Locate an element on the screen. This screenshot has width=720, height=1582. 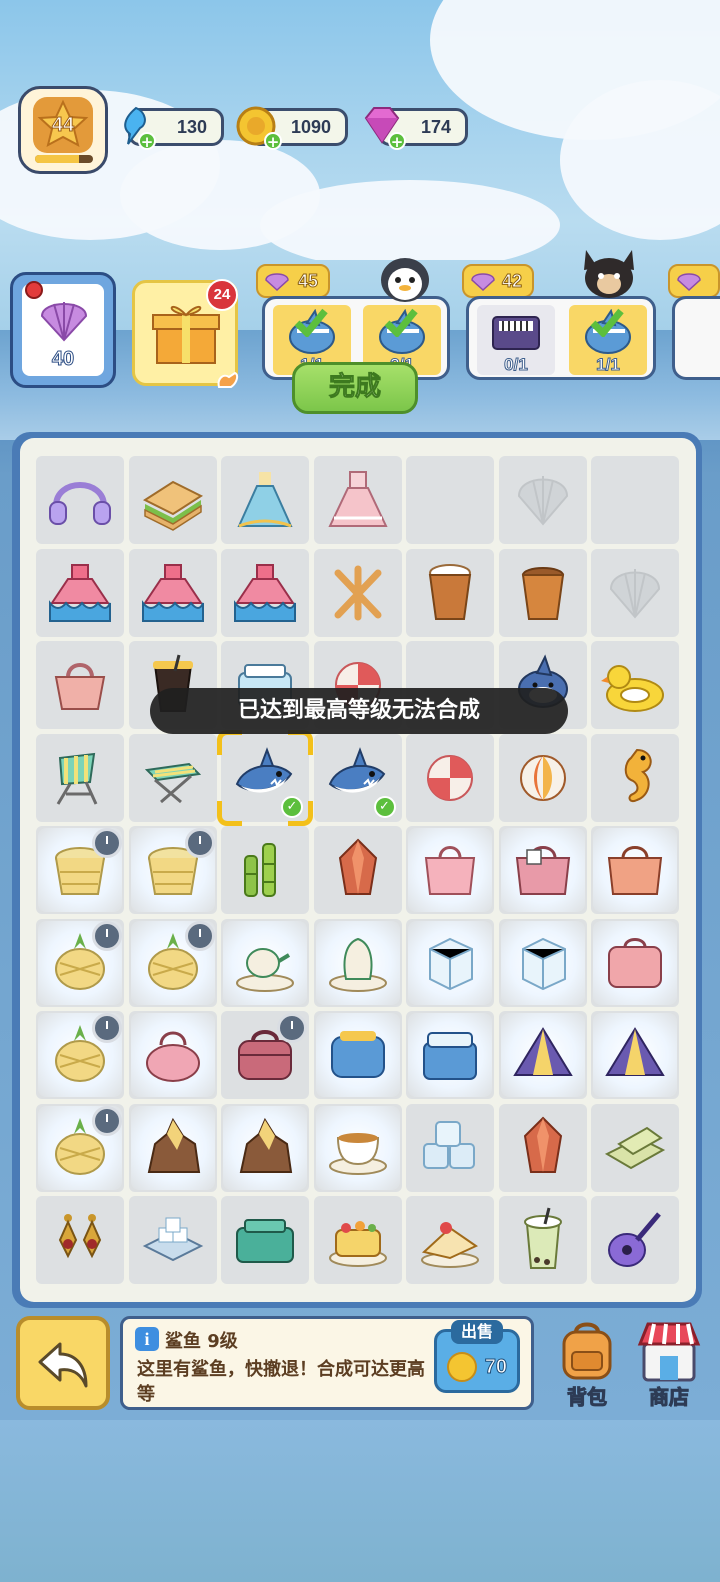
shop-button: 商店 is located at coordinates (669, 1364).